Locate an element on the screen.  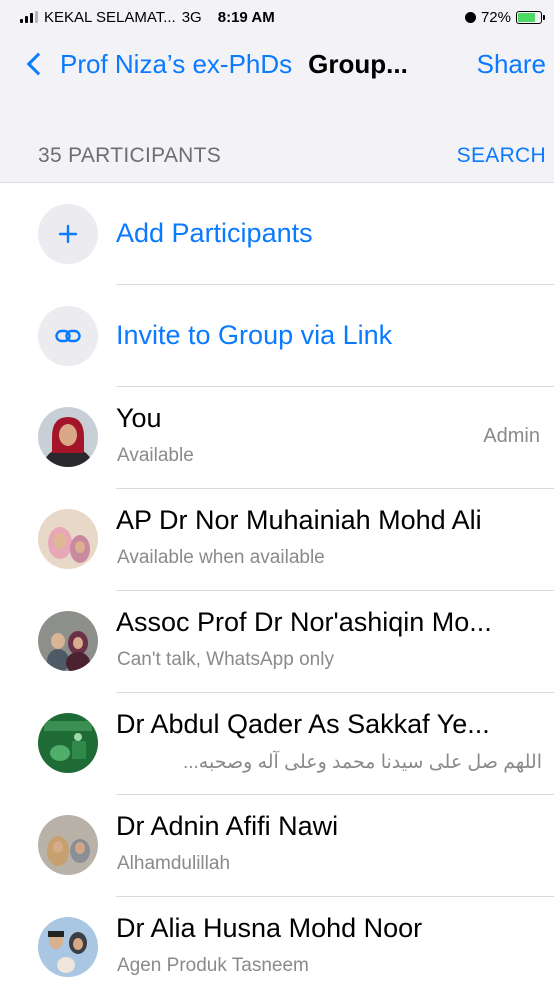
participants-section-header: 35 PARTICIPANTS SEARCH is located at coordinates (277, 156).